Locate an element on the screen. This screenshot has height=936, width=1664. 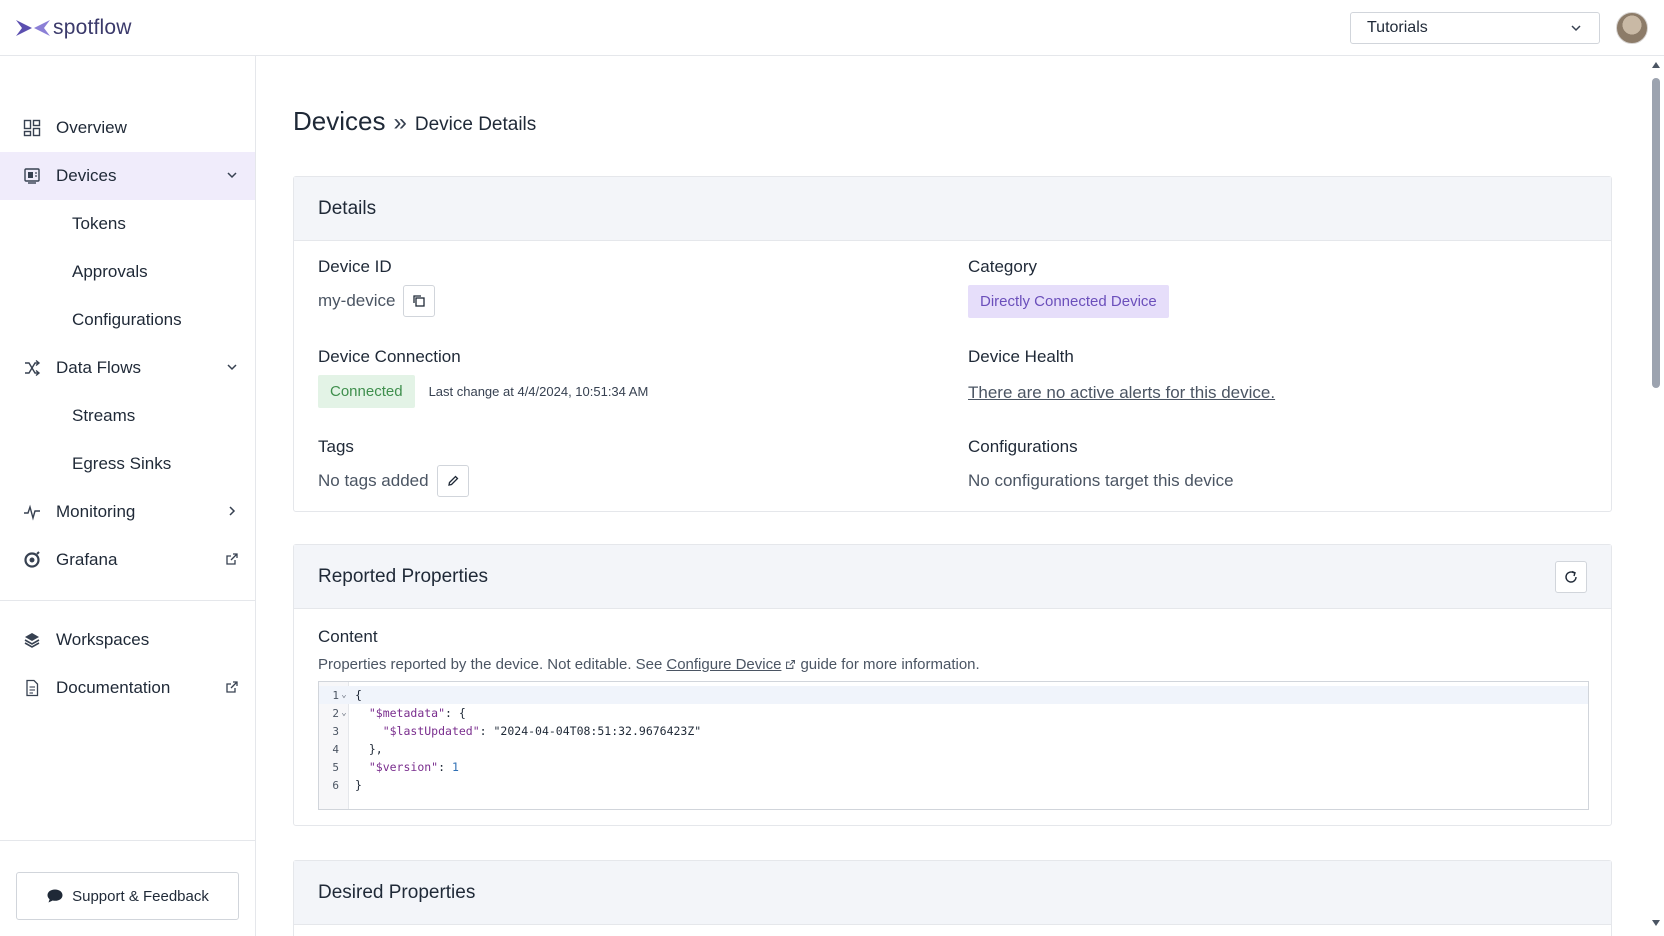
sidebar-item-documentation: Documentation is located at coordinates (127, 688).